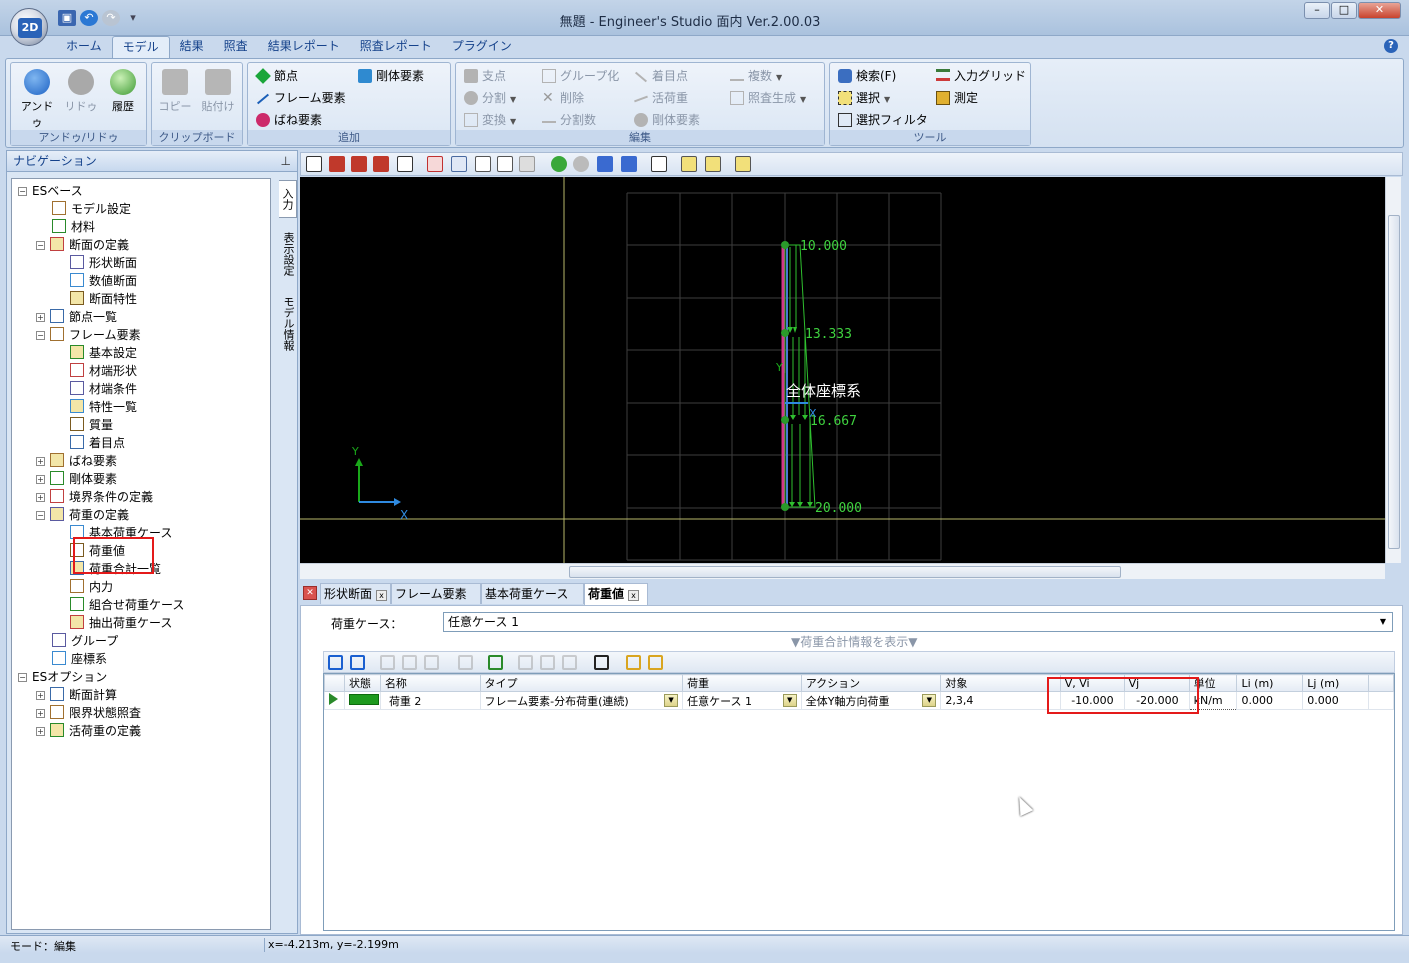 Image resolution: width=1409 pixels, height=963 pixels. I want to click on vtab-input: 入力, so click(288, 199).